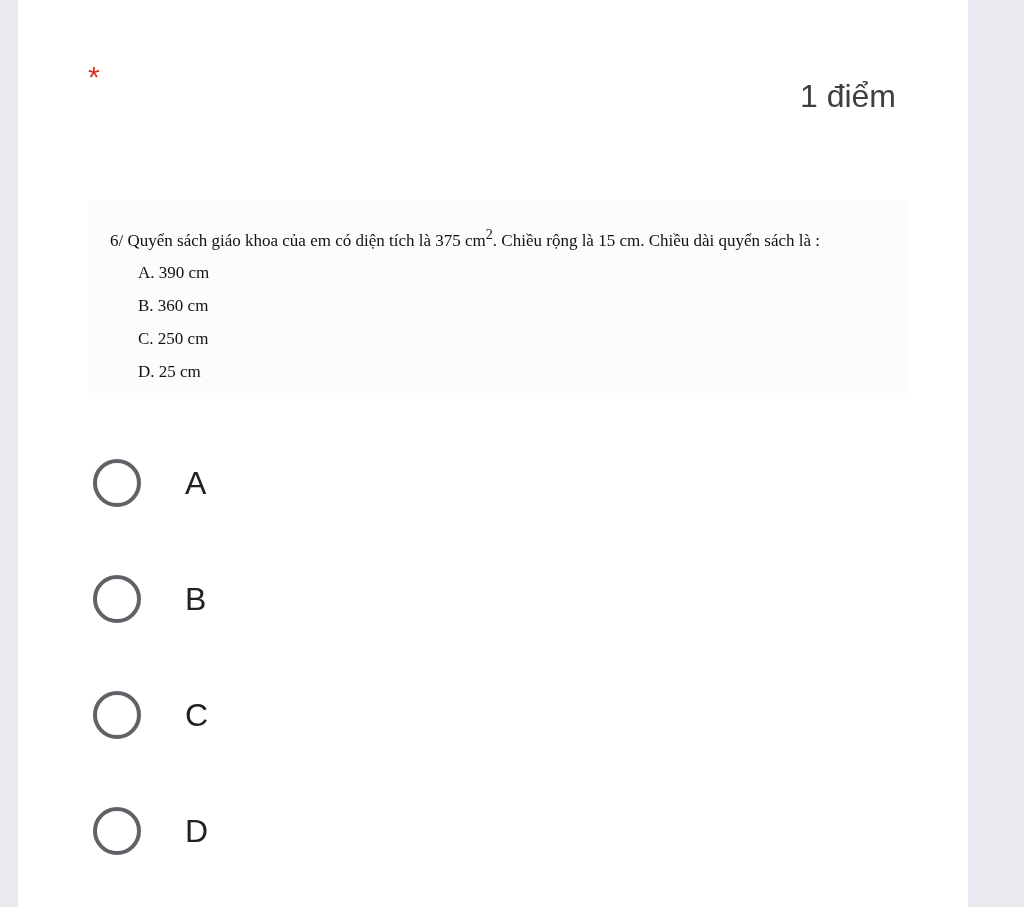 The height and width of the screenshot is (907, 1024). Describe the element at coordinates (466, 238) in the screenshot. I see `question-text: 6/ Quyển sách giáo khoa của em có diện tích là 375 cm$^{2}$. Chiều rộng là 15 cm. Chiều dài quyển sách là :` at that location.